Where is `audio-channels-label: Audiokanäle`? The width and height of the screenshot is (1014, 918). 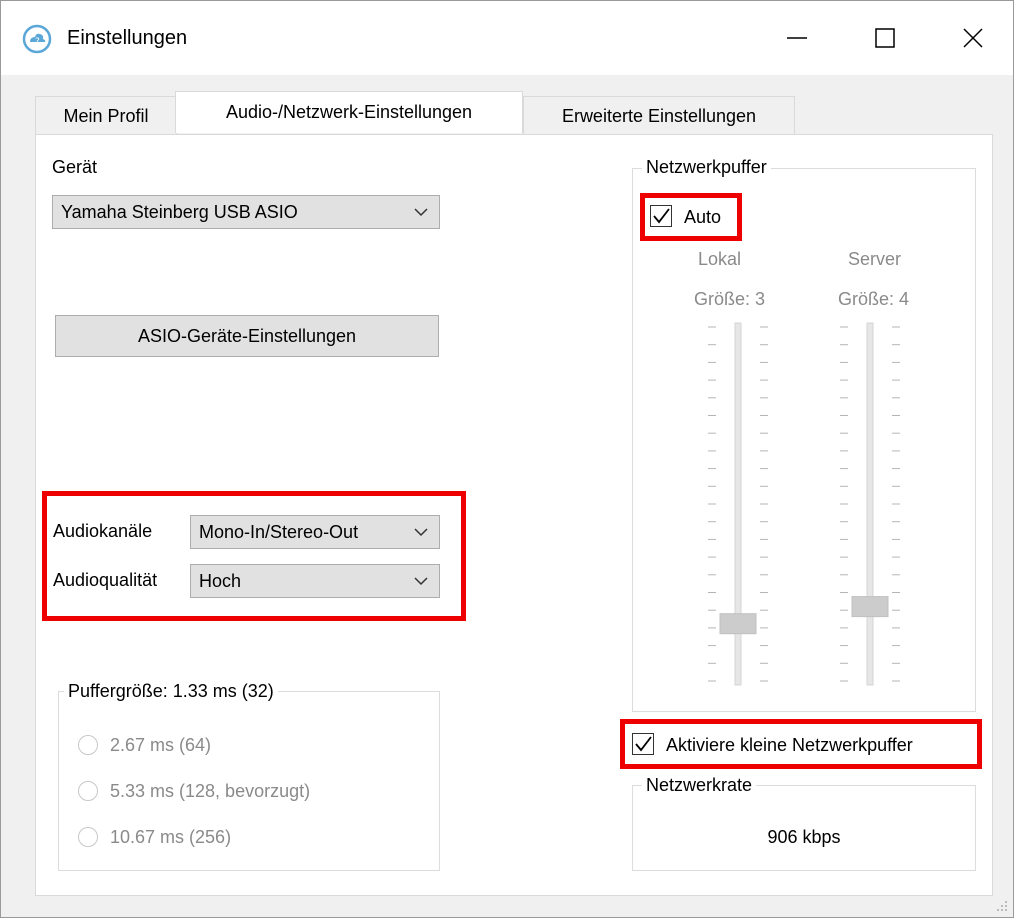
audio-channels-label: Audiokanäle is located at coordinates (103, 531).